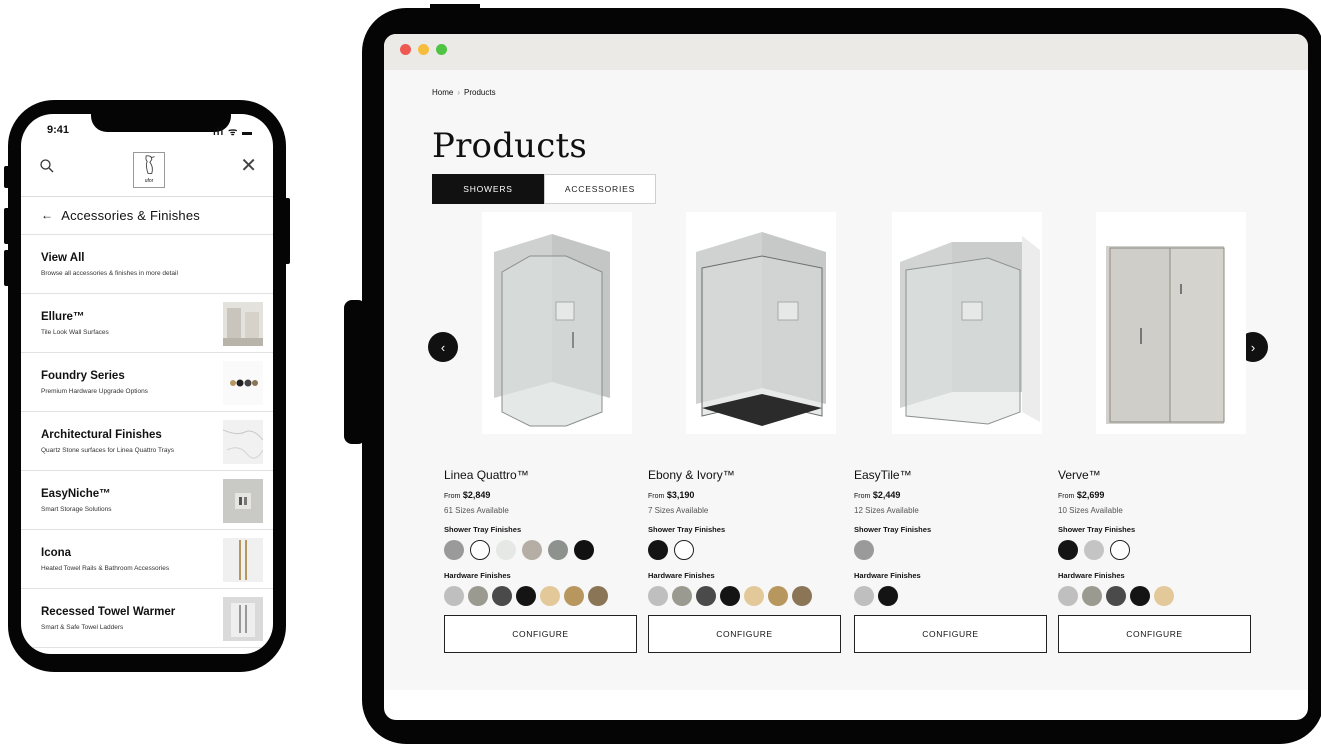  What do you see at coordinates (464, 92) in the screenshot?
I see `breadcrumb: Home › Products` at bounding box center [464, 92].